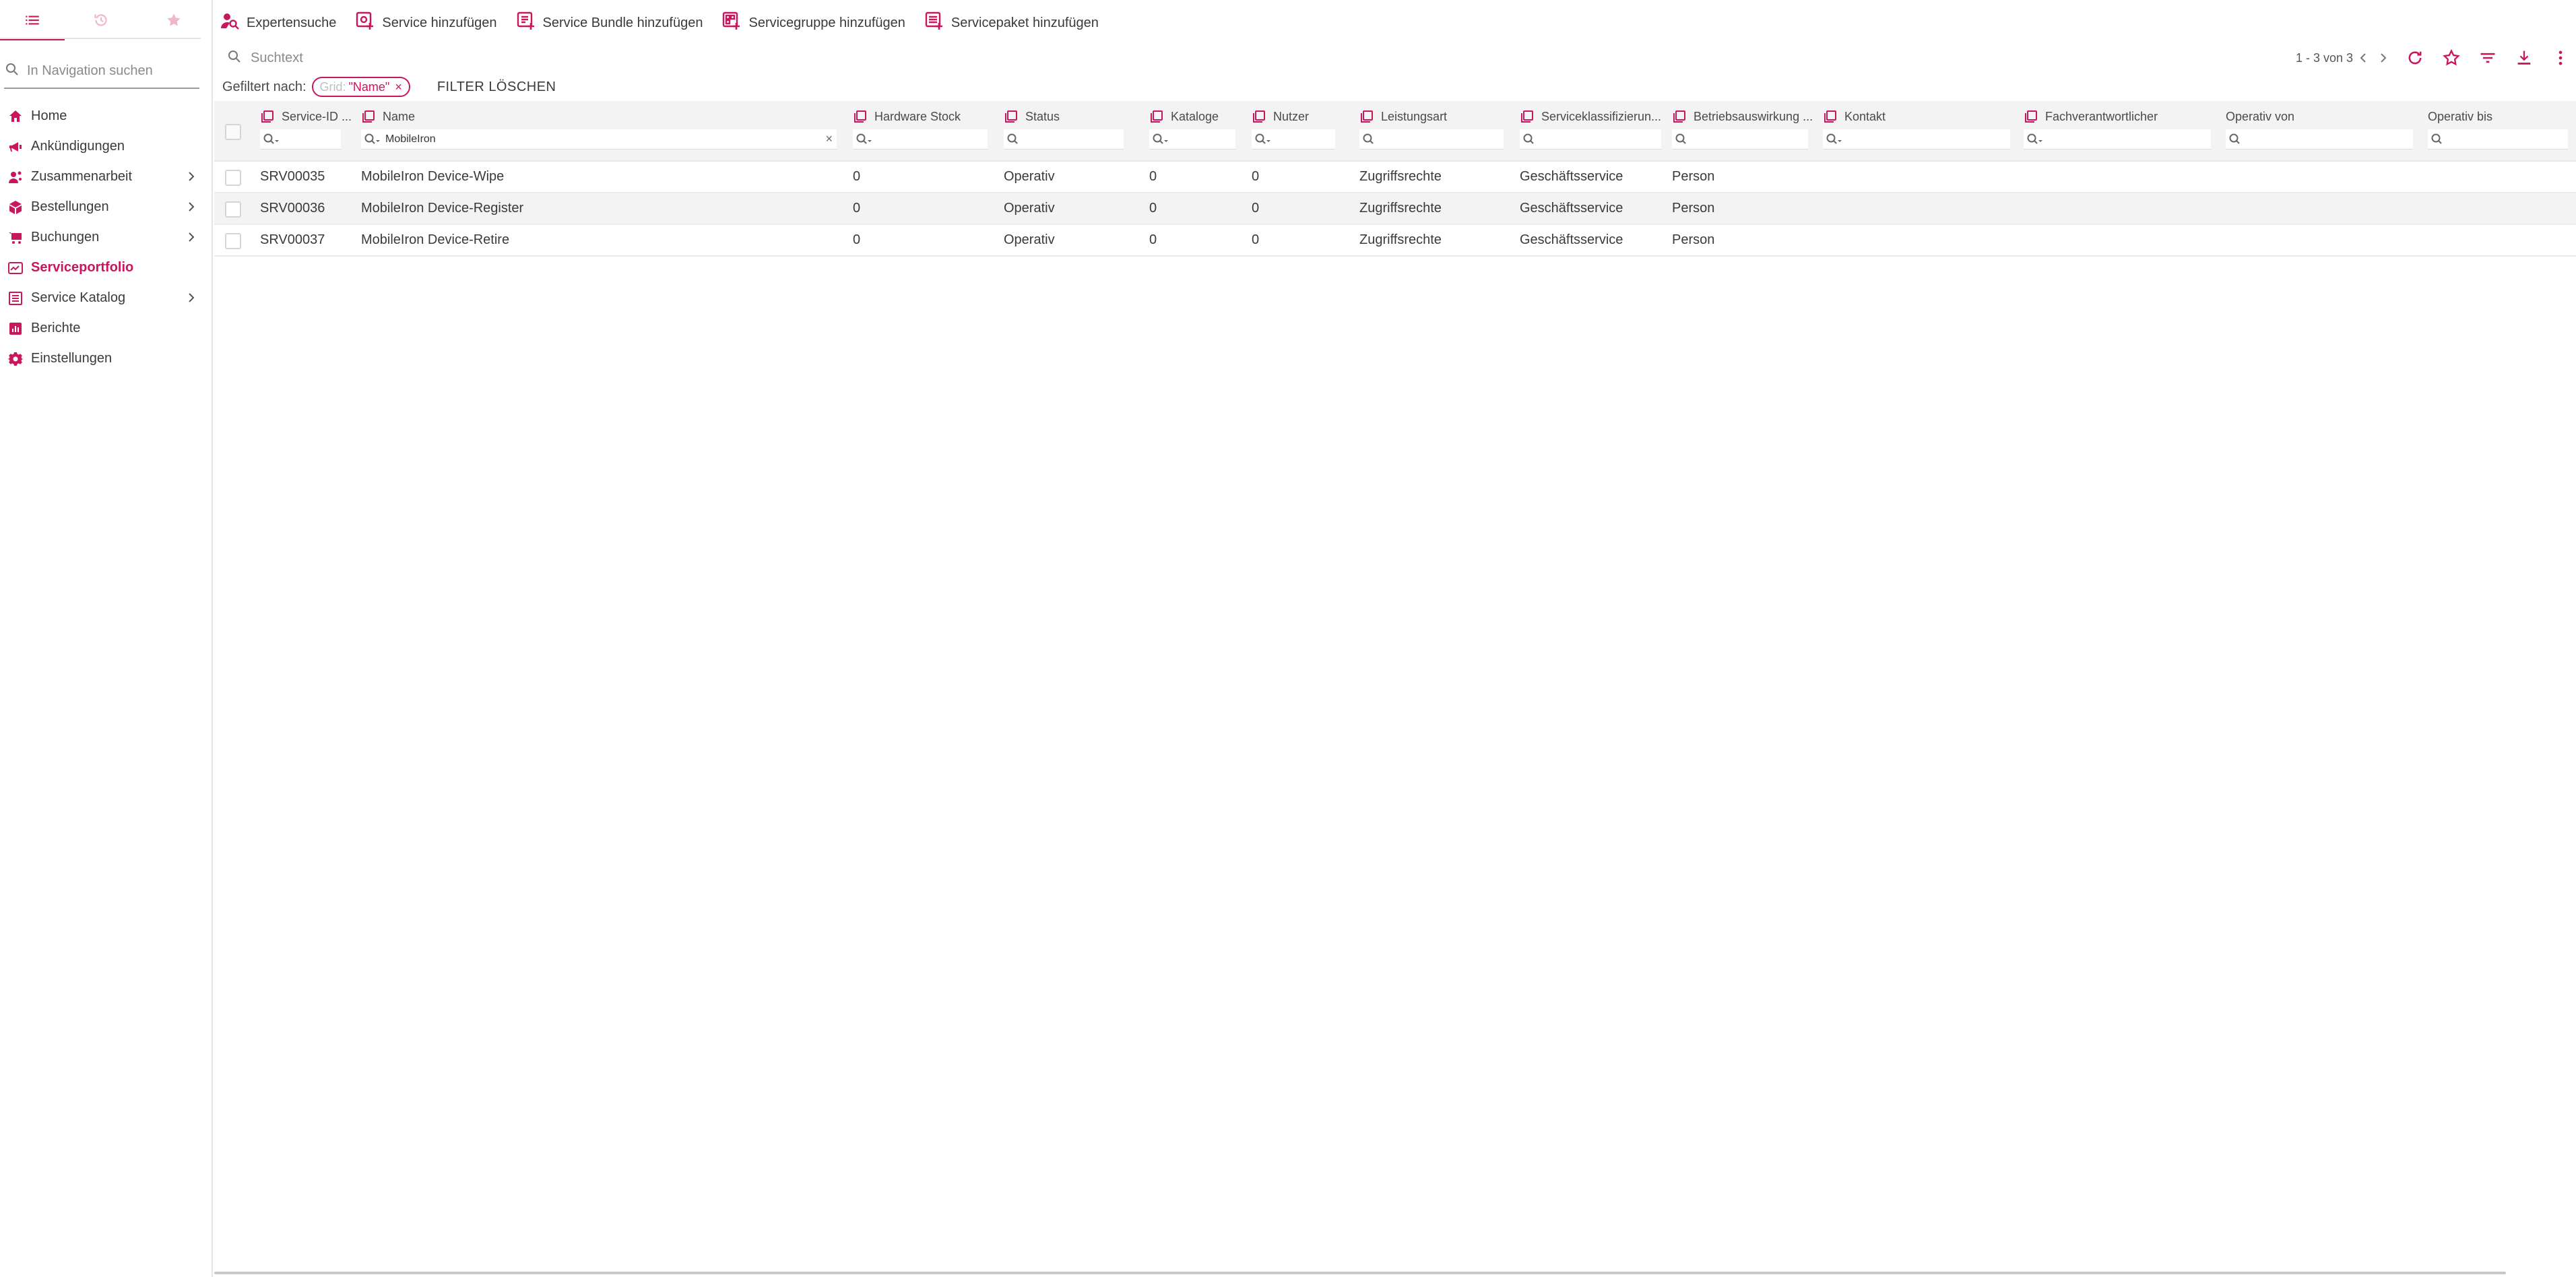  Describe the element at coordinates (399, 87) in the screenshot. I see `close-icon: ×` at that location.